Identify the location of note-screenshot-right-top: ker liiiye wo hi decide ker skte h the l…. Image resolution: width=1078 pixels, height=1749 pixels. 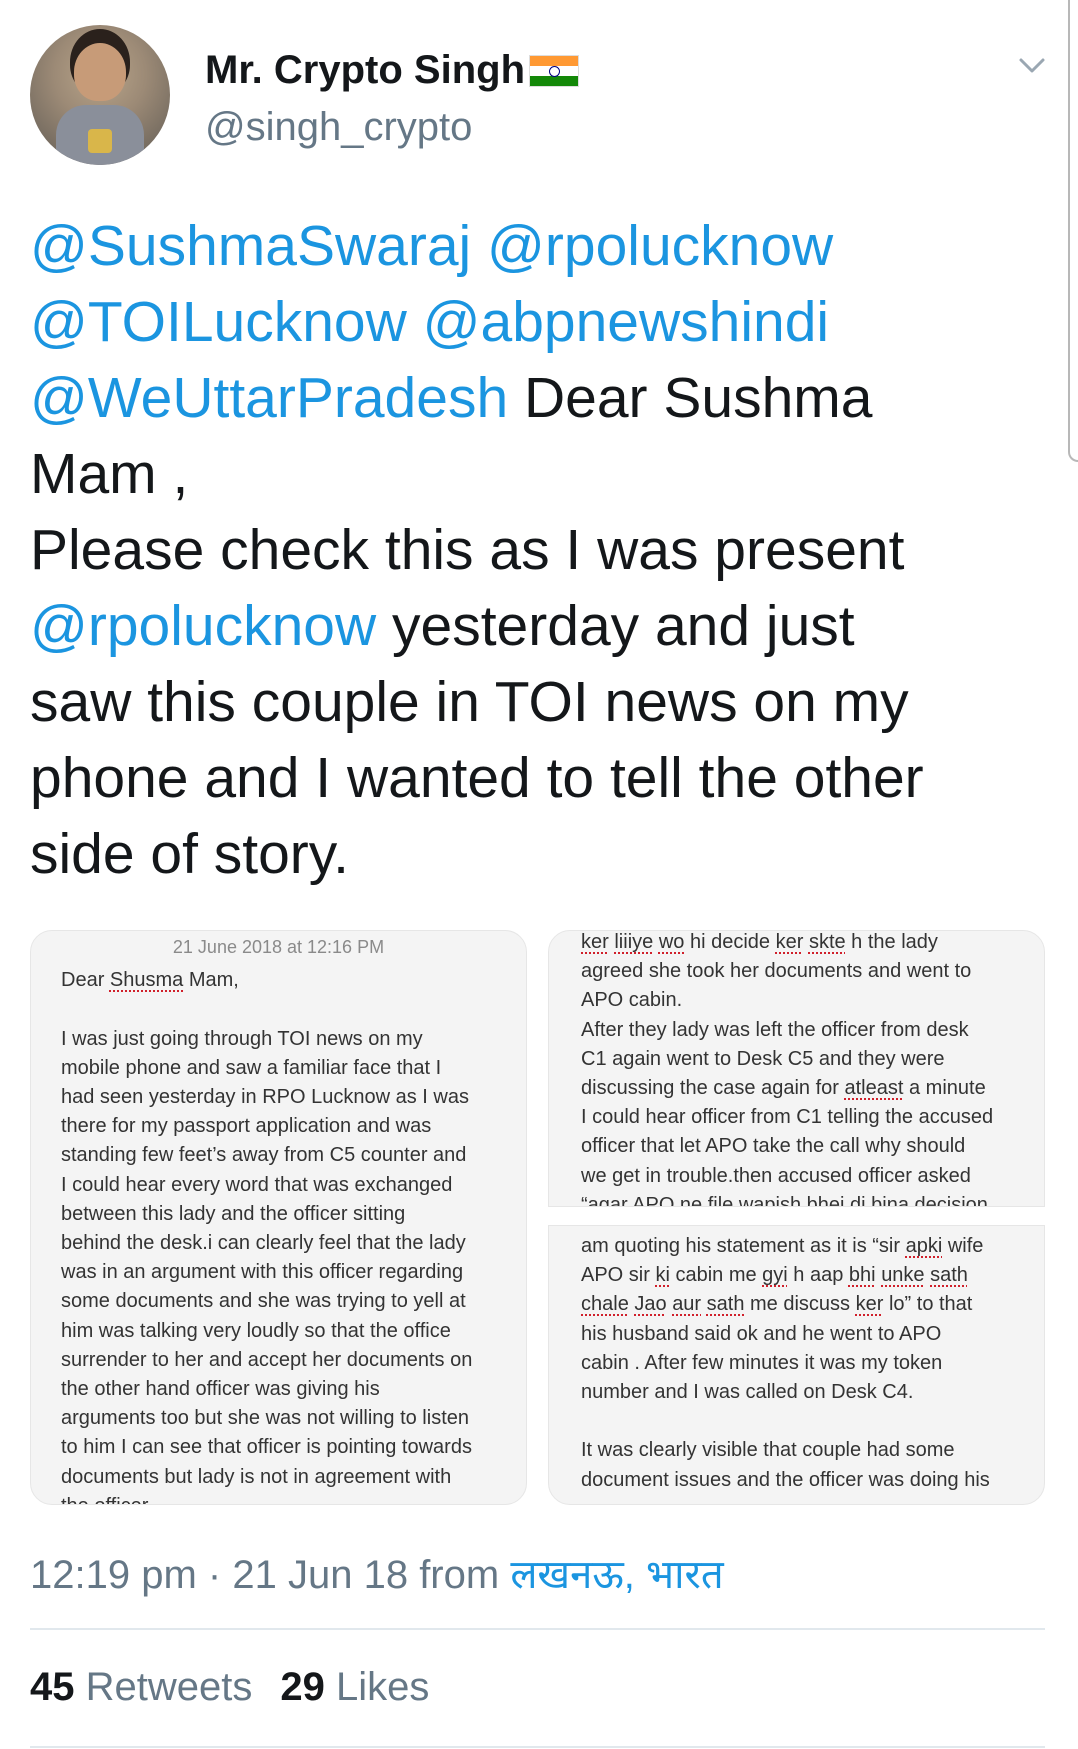
(796, 1068).